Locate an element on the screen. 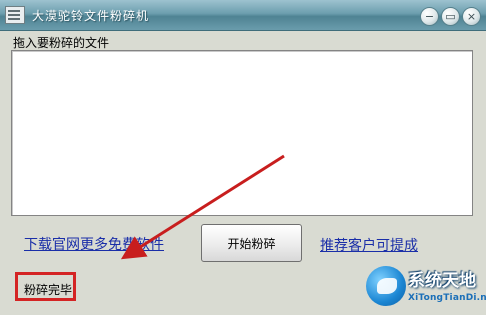 This screenshot has height=315, width=486. site-watermark: 系统天地 XiTongTianDi.net is located at coordinates (404, 287).